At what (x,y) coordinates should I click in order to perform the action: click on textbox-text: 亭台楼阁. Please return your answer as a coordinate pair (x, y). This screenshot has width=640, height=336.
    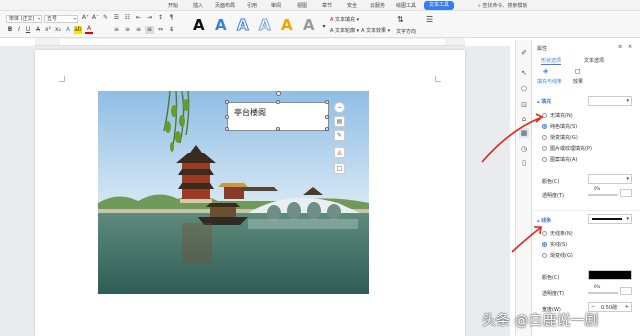
    Looking at the image, I should click on (250, 112).